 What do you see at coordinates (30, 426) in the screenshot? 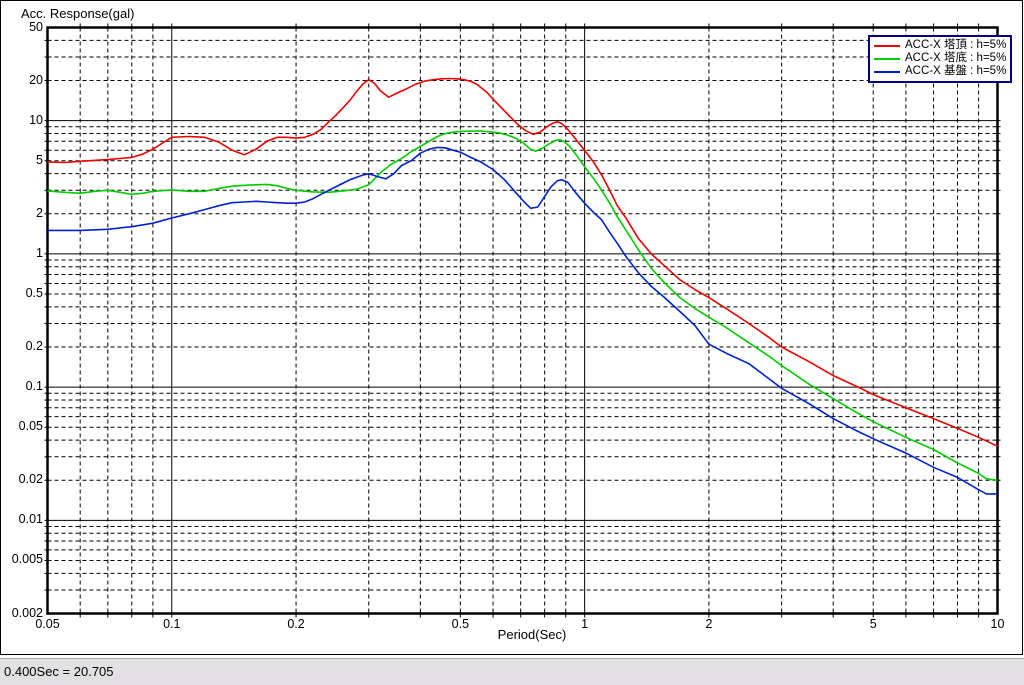
I see `y-tick-label: 0.05` at bounding box center [30, 426].